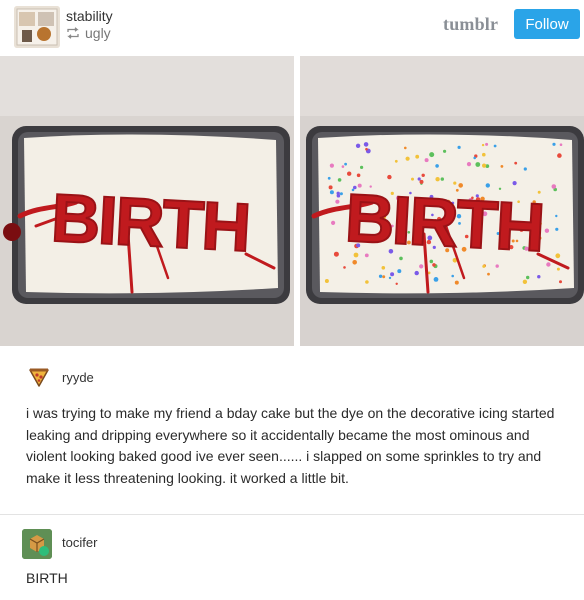 The image size is (584, 600). Describe the element at coordinates (47, 578) in the screenshot. I see `reply-text: BIRTH` at that location.